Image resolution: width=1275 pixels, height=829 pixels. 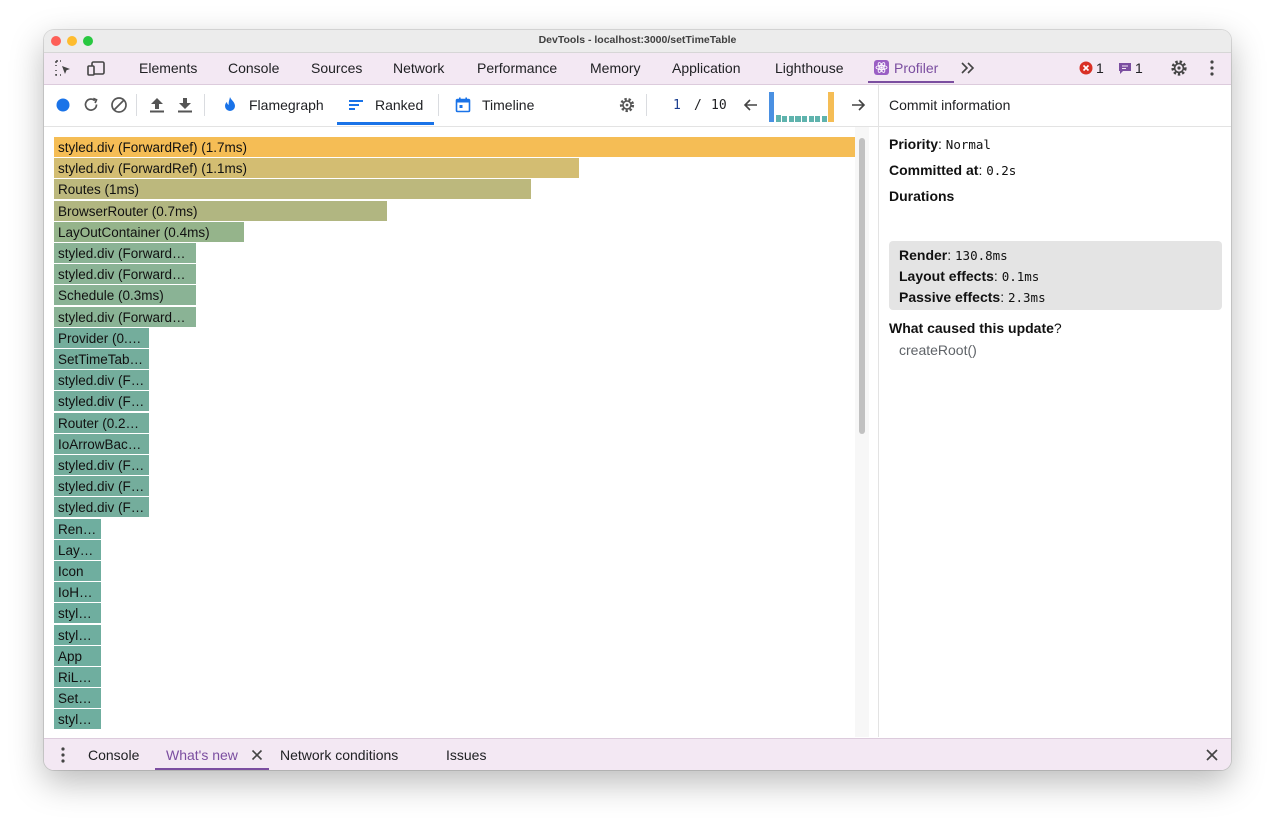 I want to click on drawer-tab-network-conditions: Network conditions, so click(x=339, y=755).